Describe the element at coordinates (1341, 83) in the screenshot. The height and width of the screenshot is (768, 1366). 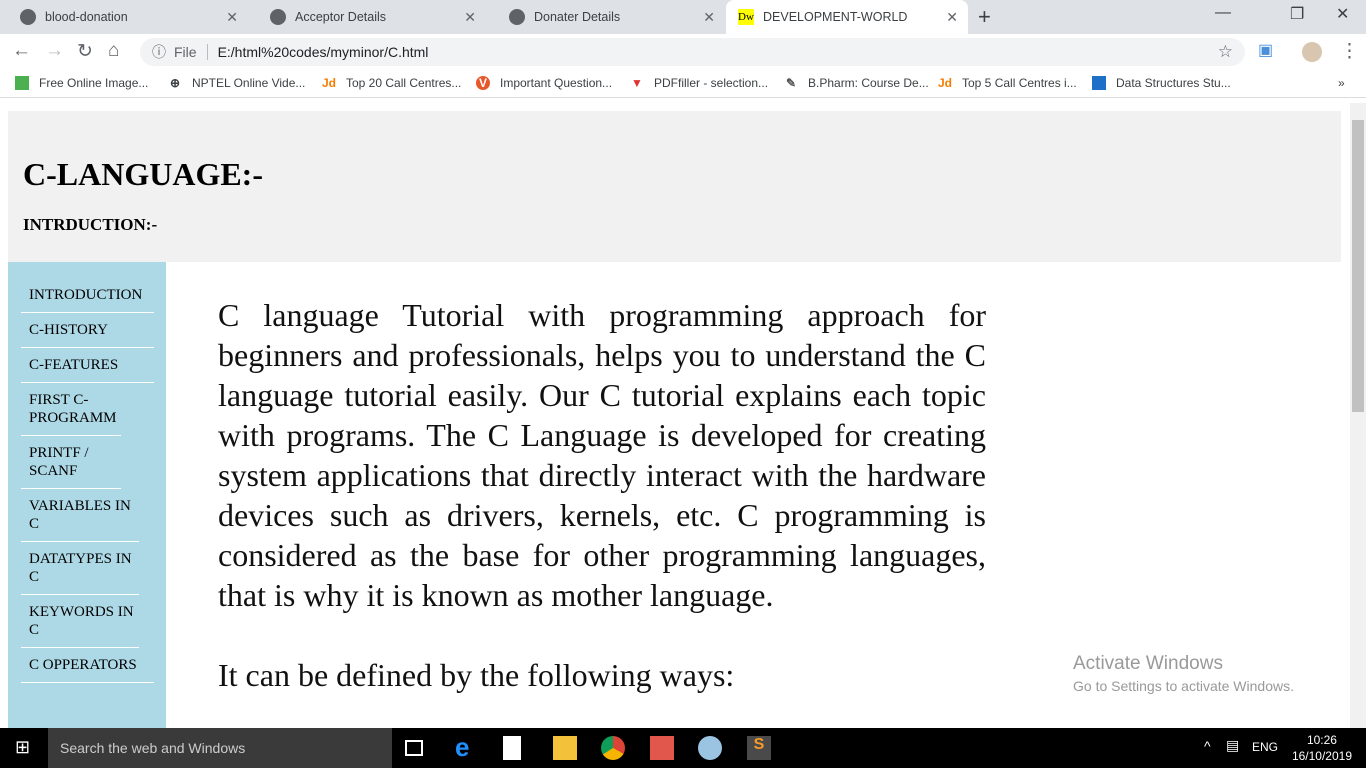
I see `more-bookmarks-icon: »` at that location.